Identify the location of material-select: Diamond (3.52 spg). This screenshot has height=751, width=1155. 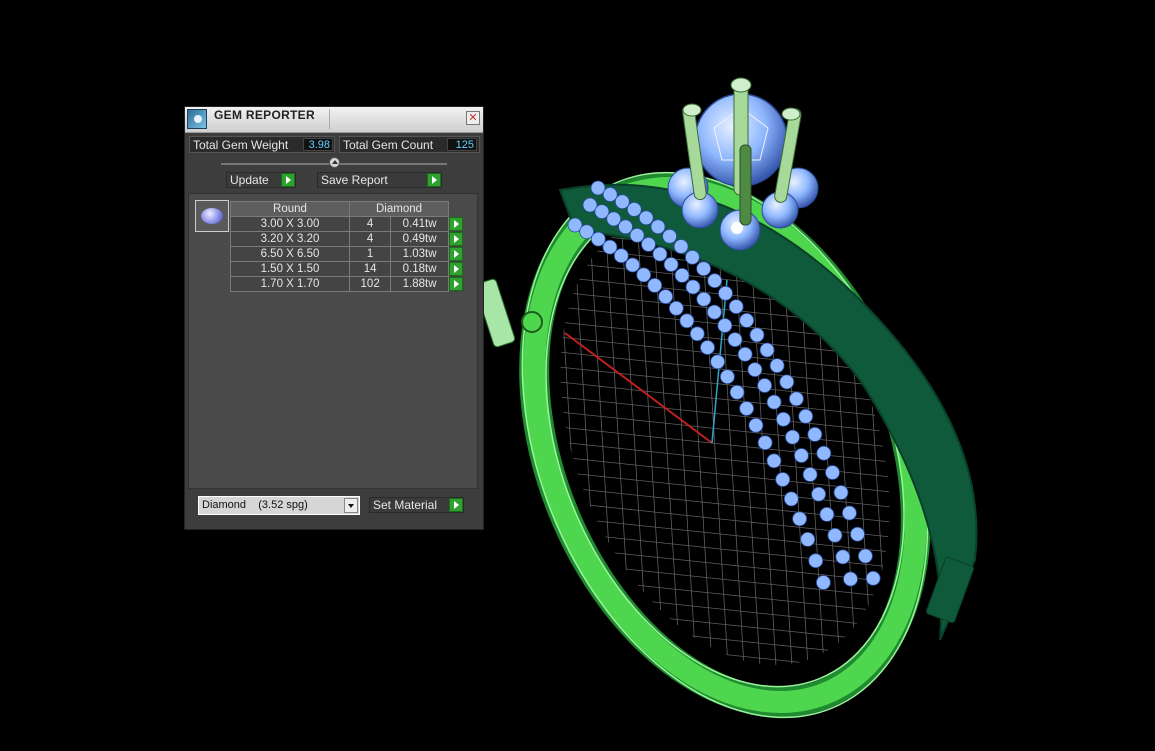
(279, 505).